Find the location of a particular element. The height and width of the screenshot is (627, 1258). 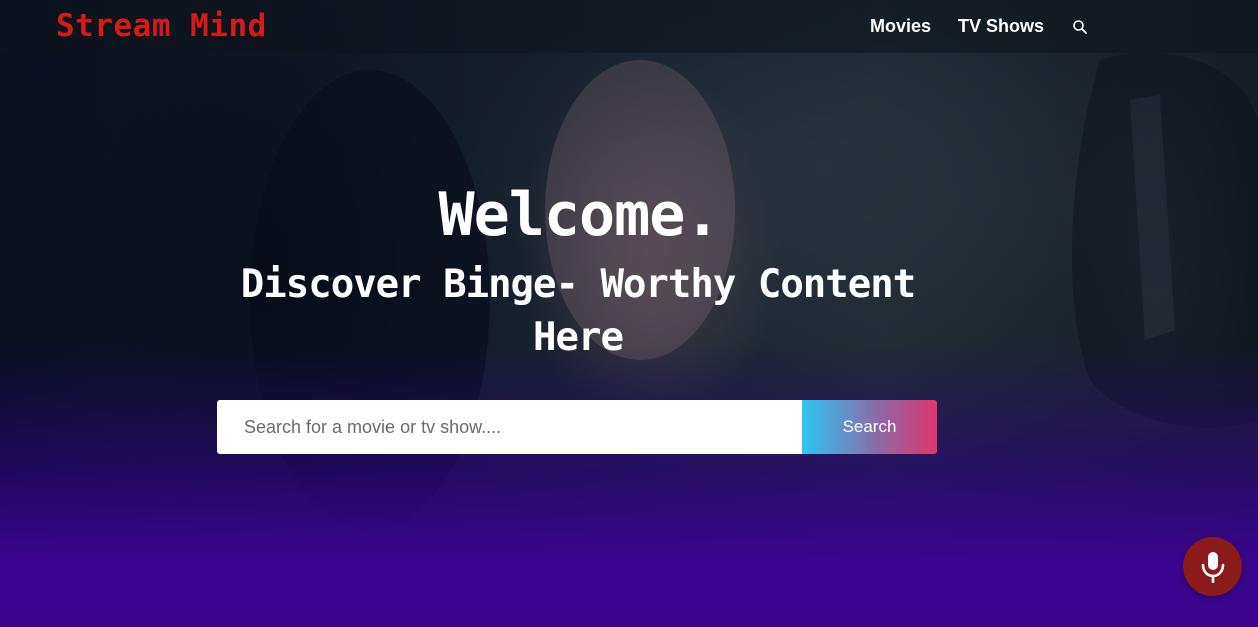

search-input is located at coordinates (509, 427).